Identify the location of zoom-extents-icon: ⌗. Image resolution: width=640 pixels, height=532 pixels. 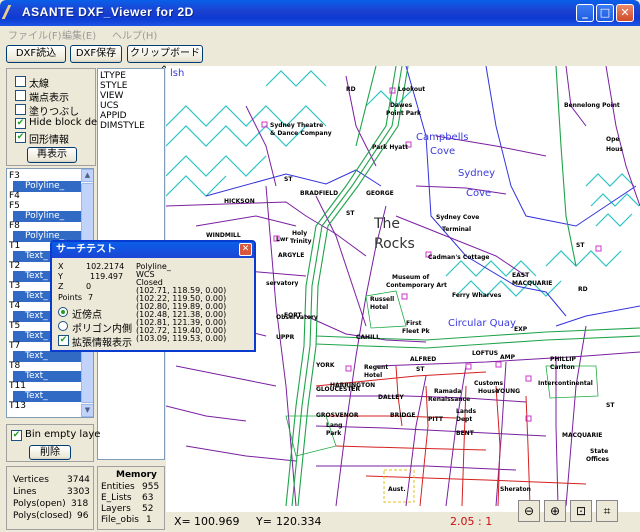
(607, 511).